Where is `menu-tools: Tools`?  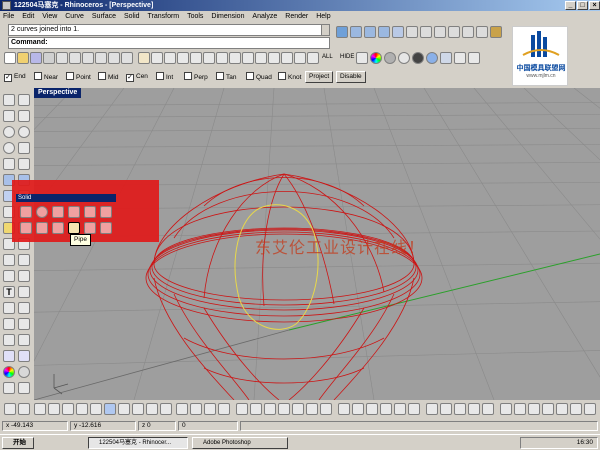
menu-tools: Tools is located at coordinates (195, 16).